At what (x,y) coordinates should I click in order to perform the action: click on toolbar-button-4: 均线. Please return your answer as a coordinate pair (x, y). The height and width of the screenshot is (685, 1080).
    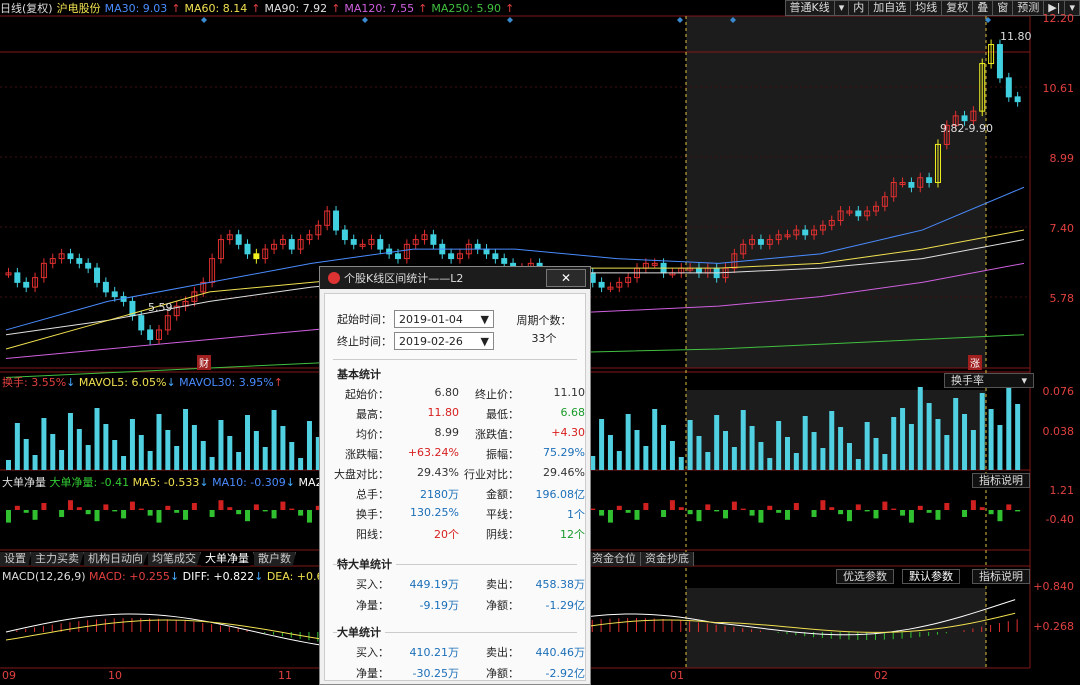
    Looking at the image, I should click on (926, 8).